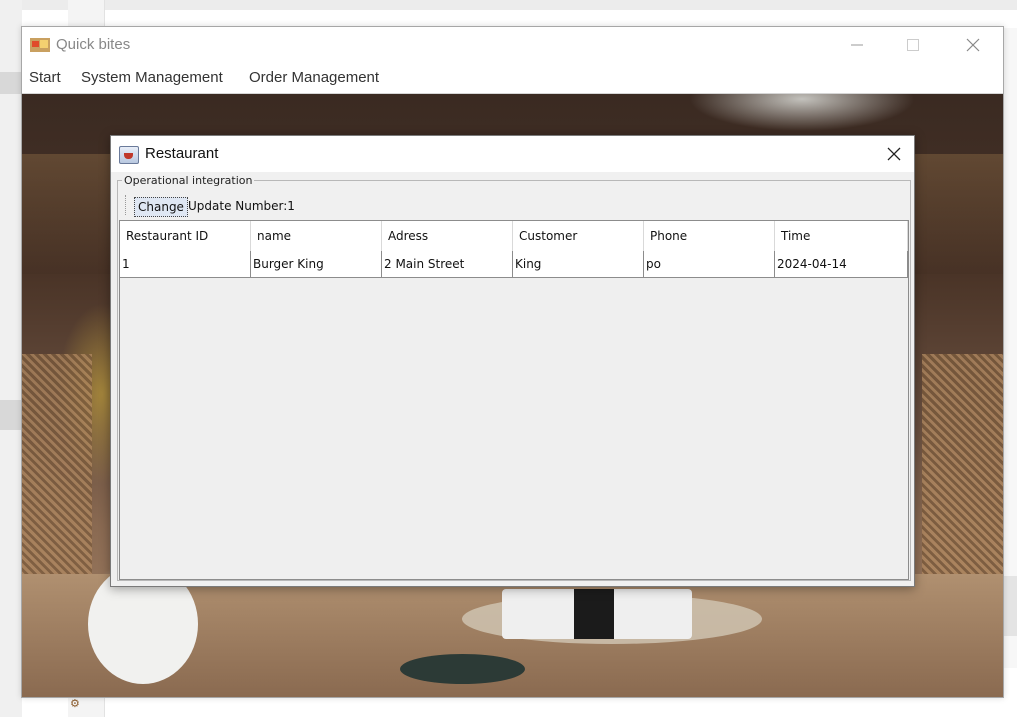  What do you see at coordinates (241, 206) in the screenshot?
I see `update-number-label: Update Number:1` at bounding box center [241, 206].